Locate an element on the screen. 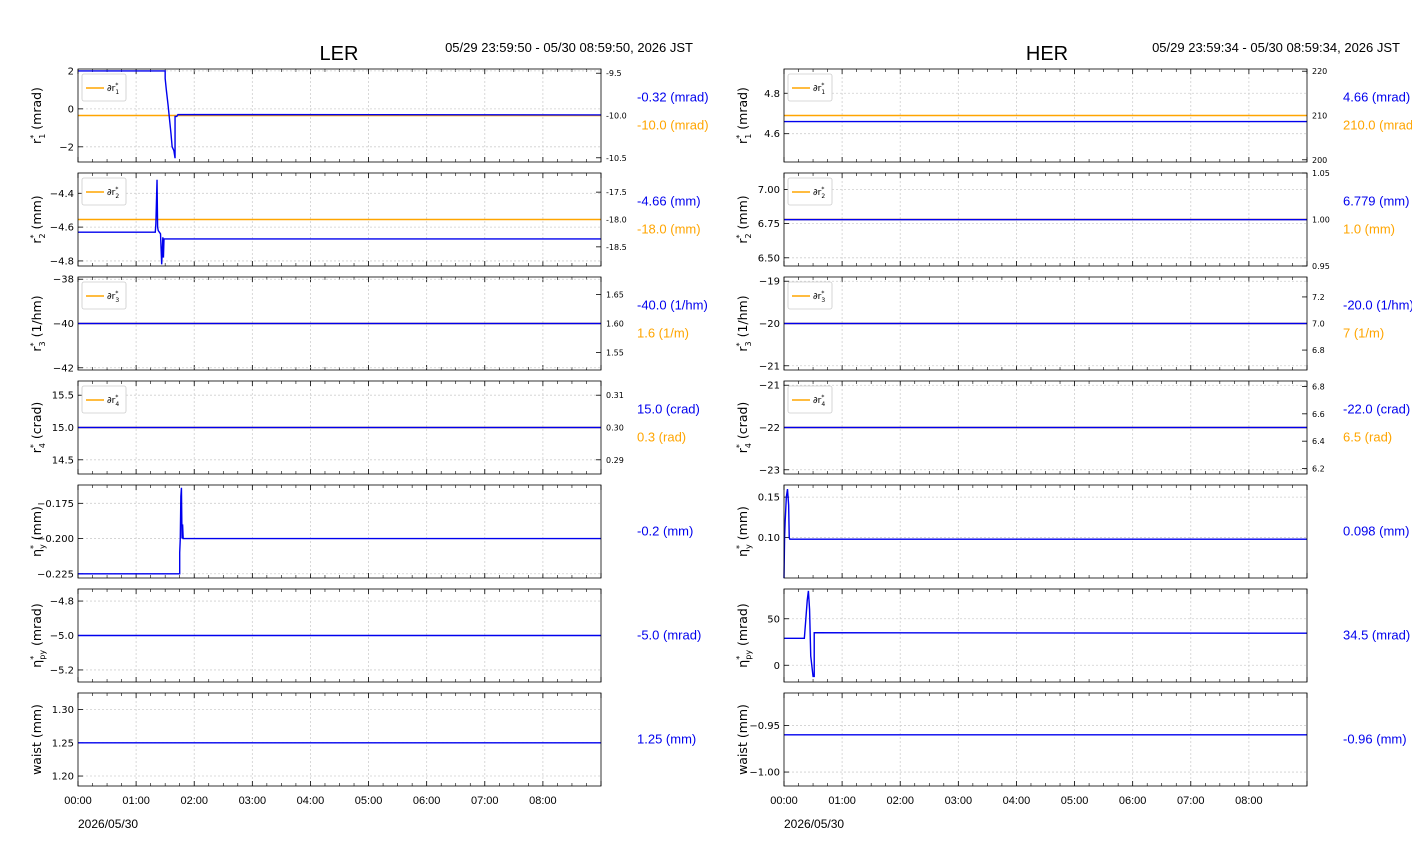  her-panel-5-ytick-label: 0.15 is located at coordinates (769, 498).